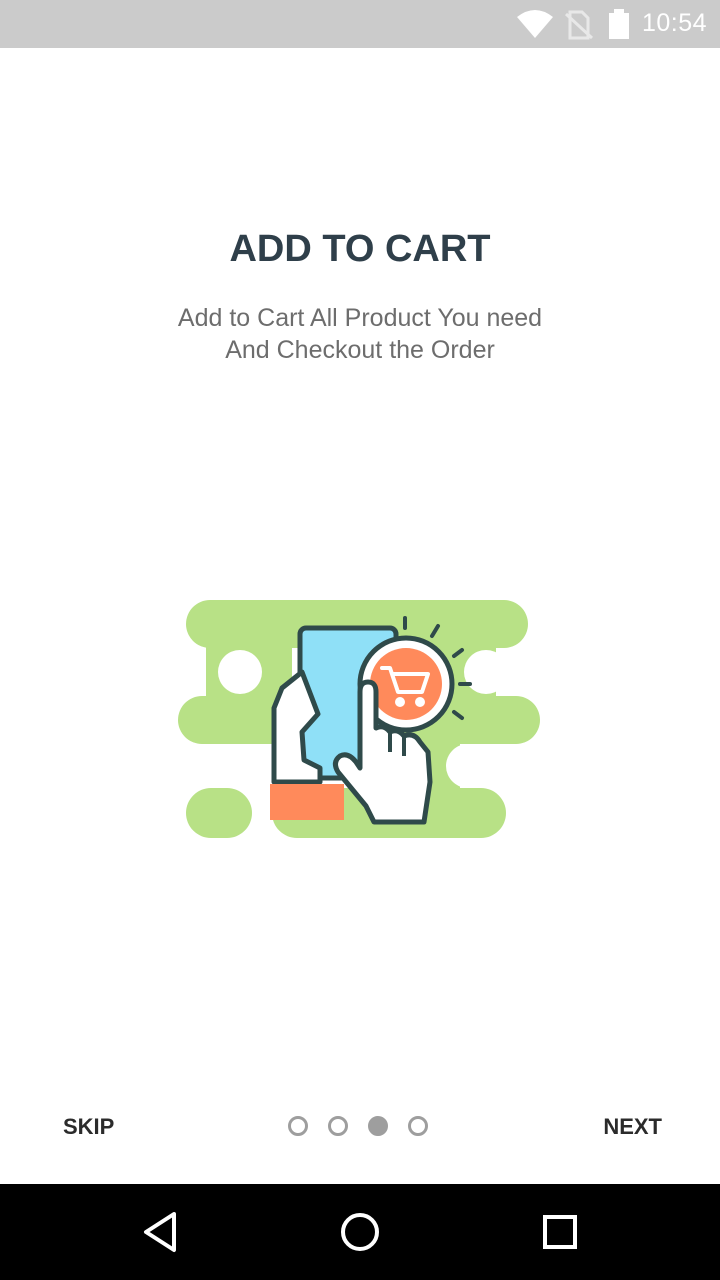  Describe the element at coordinates (160, 1232) in the screenshot. I see `back-icon` at that location.